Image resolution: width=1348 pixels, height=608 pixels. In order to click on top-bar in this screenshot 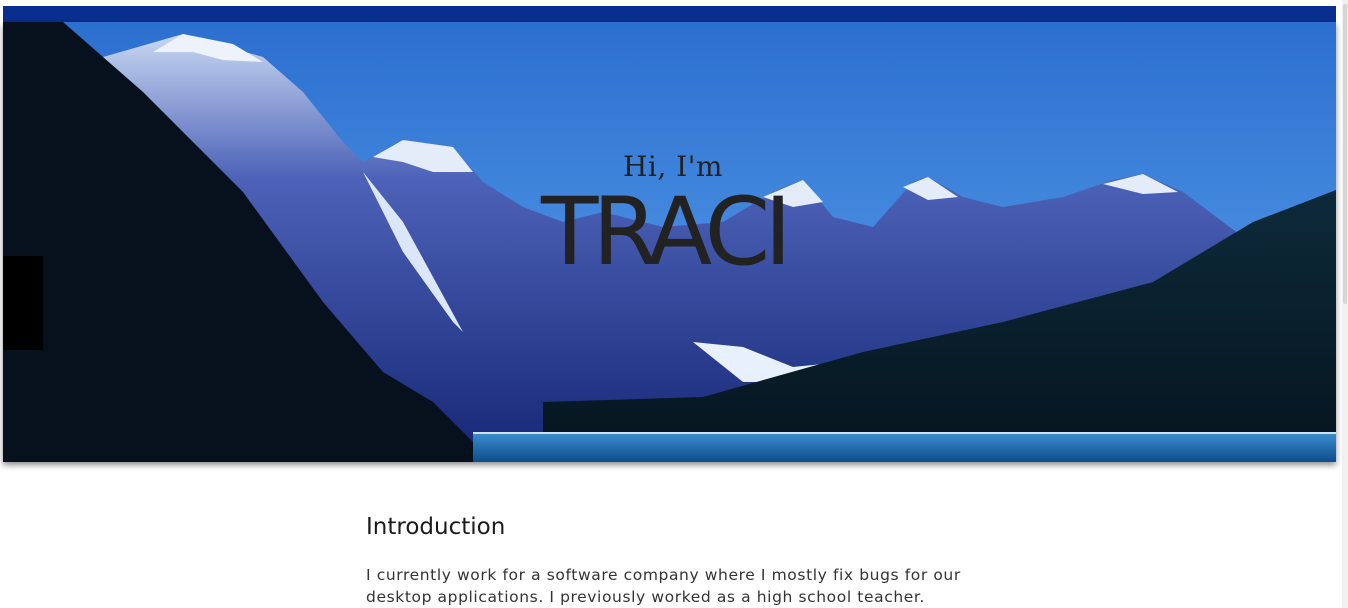, I will do `click(669, 14)`.